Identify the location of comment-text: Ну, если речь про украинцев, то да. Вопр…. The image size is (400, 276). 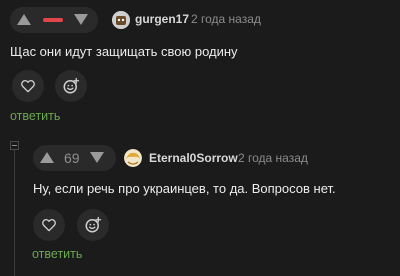
(184, 188).